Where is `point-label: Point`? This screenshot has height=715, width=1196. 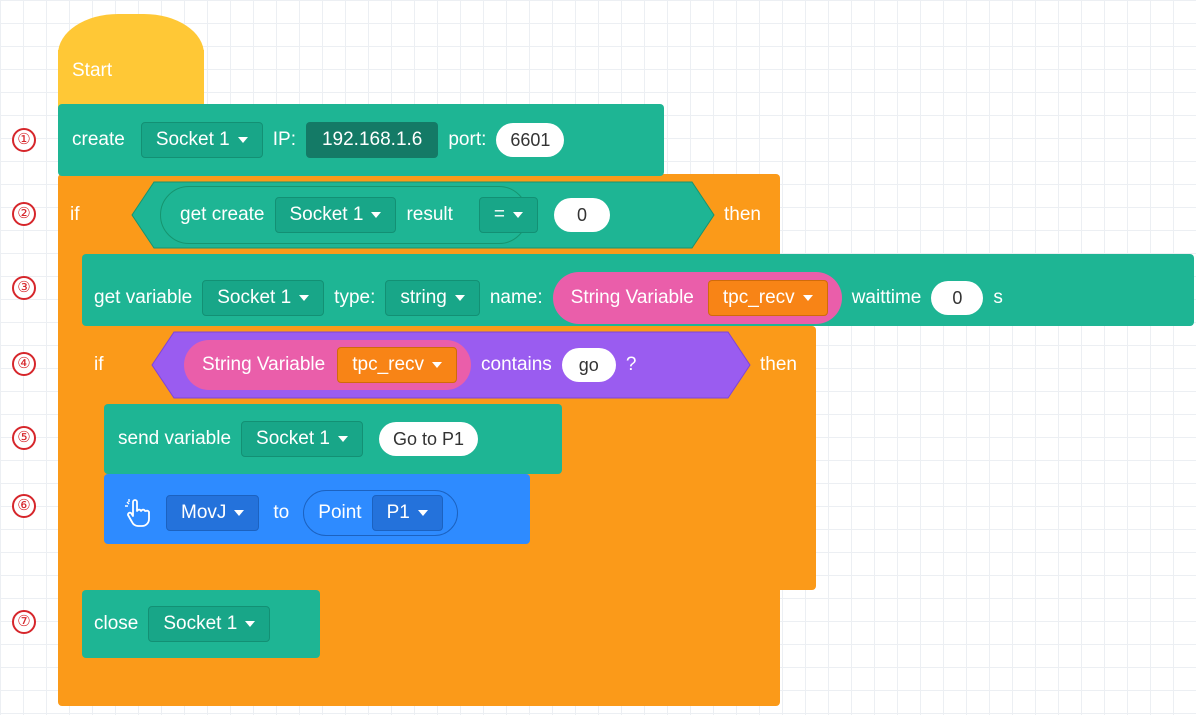 point-label: Point is located at coordinates (340, 512).